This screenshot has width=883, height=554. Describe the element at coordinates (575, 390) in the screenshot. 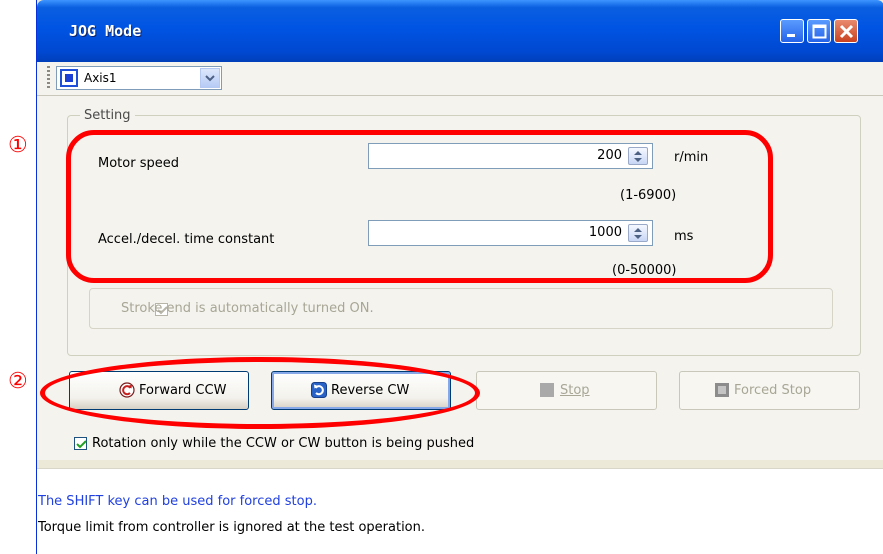

I see `stop-label: Stop` at that location.